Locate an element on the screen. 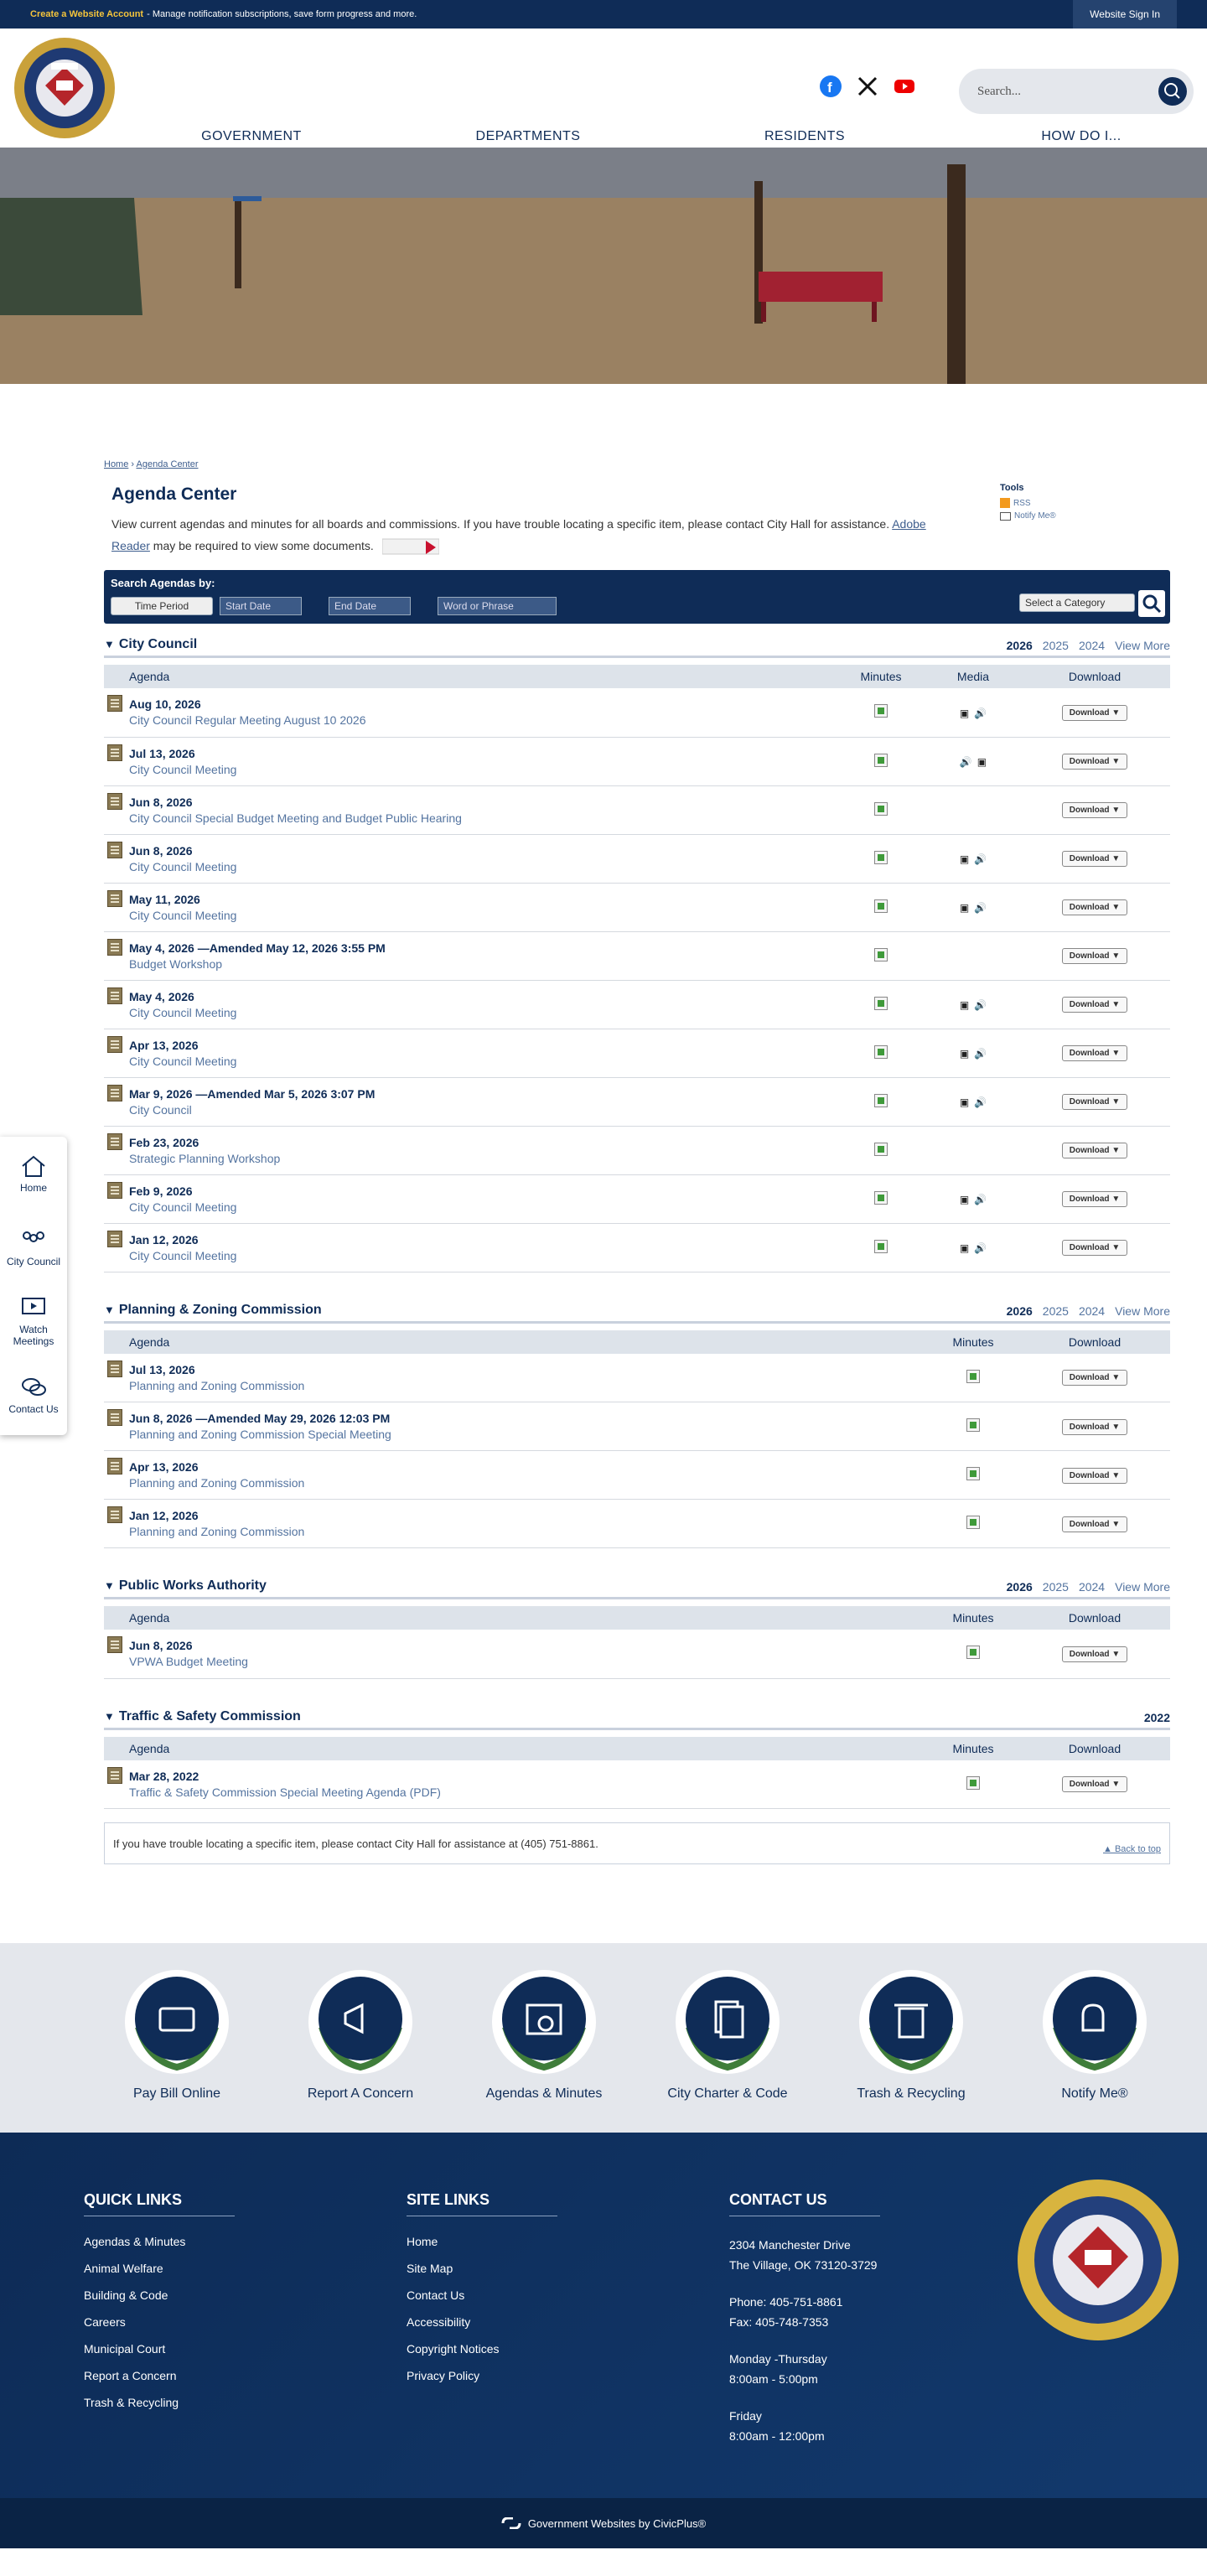 Image resolution: width=1207 pixels, height=2576 pixels. facebook-icon: f is located at coordinates (831, 86).